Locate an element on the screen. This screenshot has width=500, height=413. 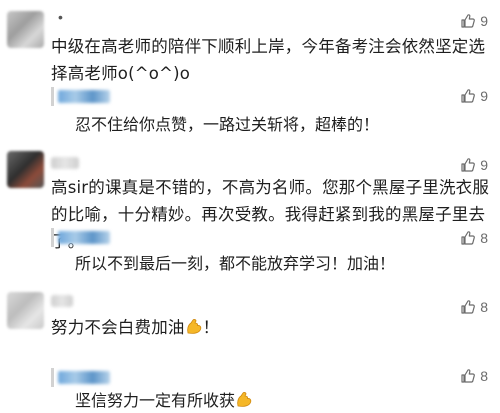
reply-text: 忍不住给你点赞，一路过关斩将，超棒的！ is located at coordinates (227, 124).